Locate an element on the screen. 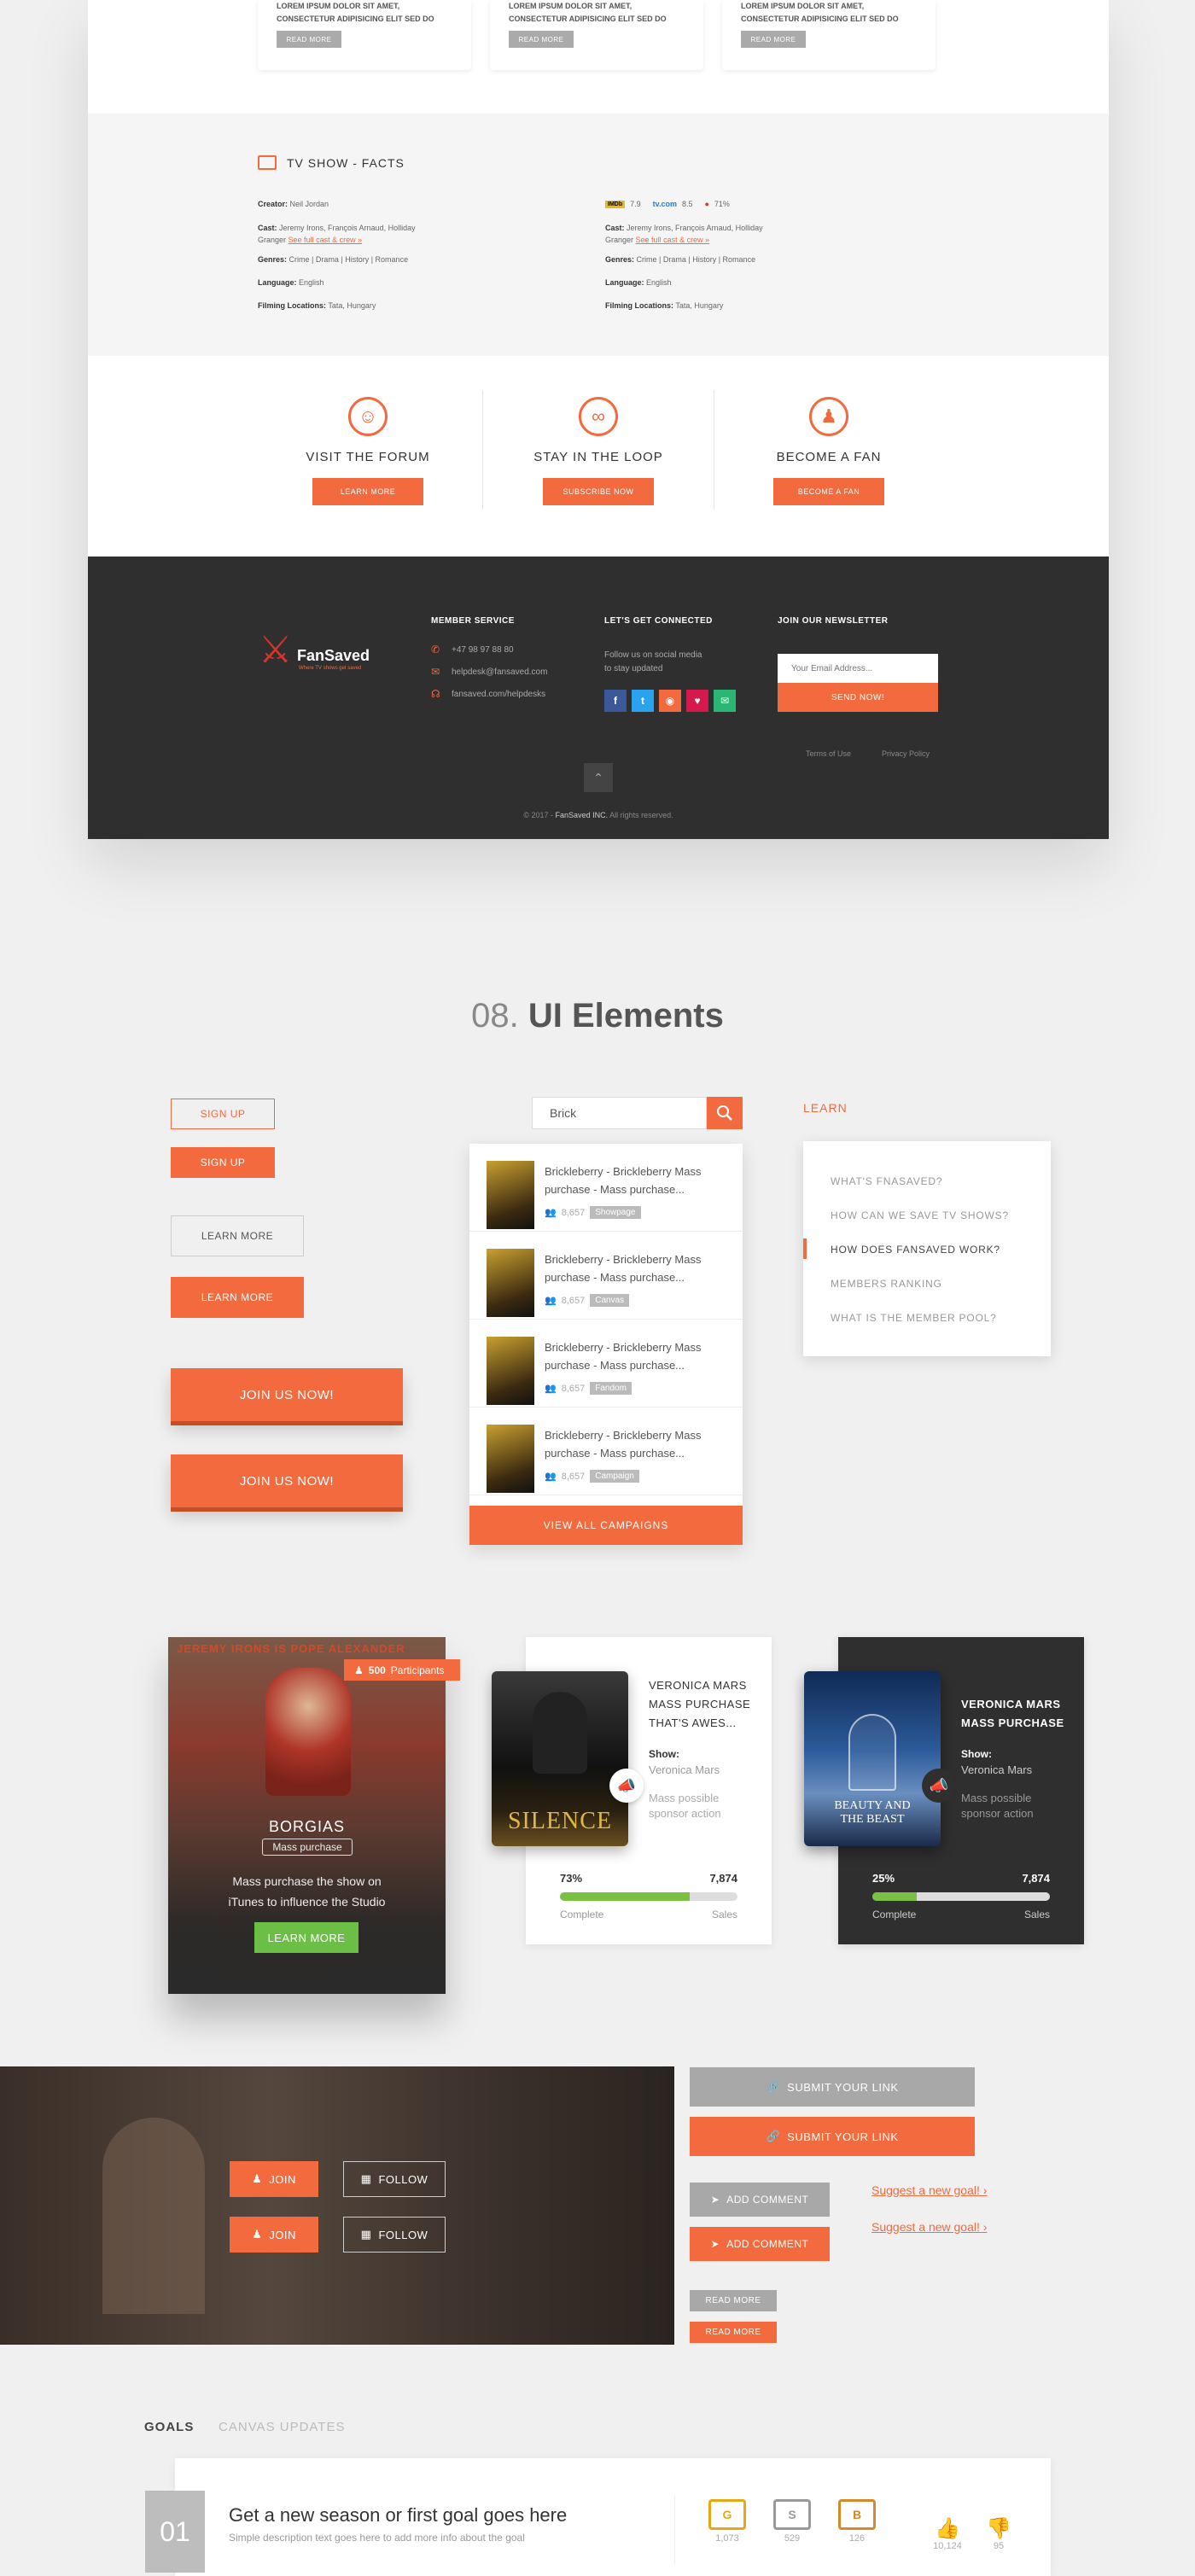  tvcom-rating: 8.5 is located at coordinates (687, 204).